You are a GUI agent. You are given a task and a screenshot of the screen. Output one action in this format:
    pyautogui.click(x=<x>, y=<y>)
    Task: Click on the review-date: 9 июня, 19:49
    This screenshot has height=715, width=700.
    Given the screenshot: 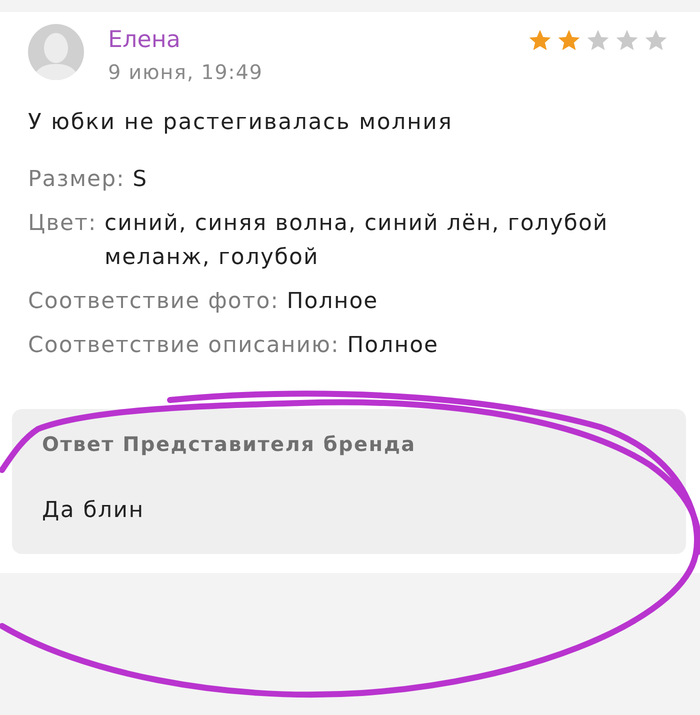 What is the action you would take?
    pyautogui.click(x=185, y=72)
    